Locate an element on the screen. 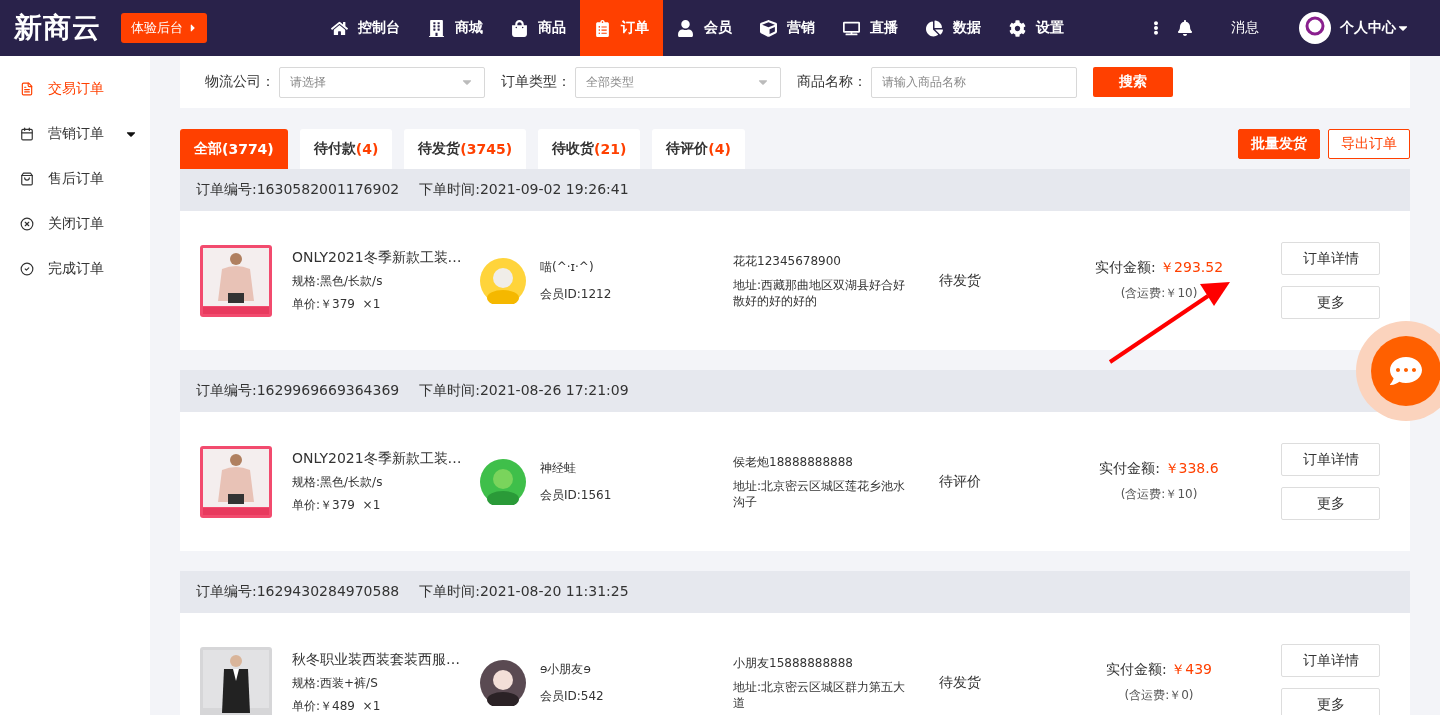 This screenshot has width=1440, height=715. contact: 小朋友15888888888 is located at coordinates (793, 662).